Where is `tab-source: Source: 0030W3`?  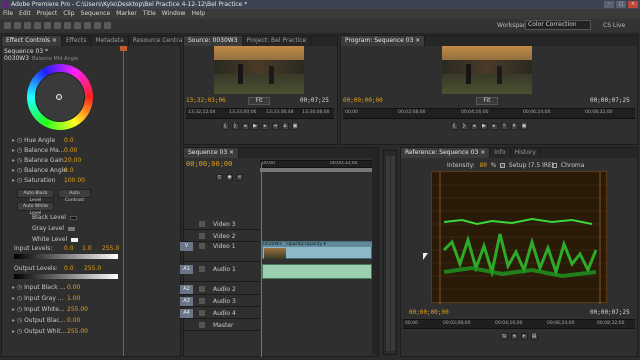
tab-source: Source: 0030W3 is located at coordinates (213, 41).